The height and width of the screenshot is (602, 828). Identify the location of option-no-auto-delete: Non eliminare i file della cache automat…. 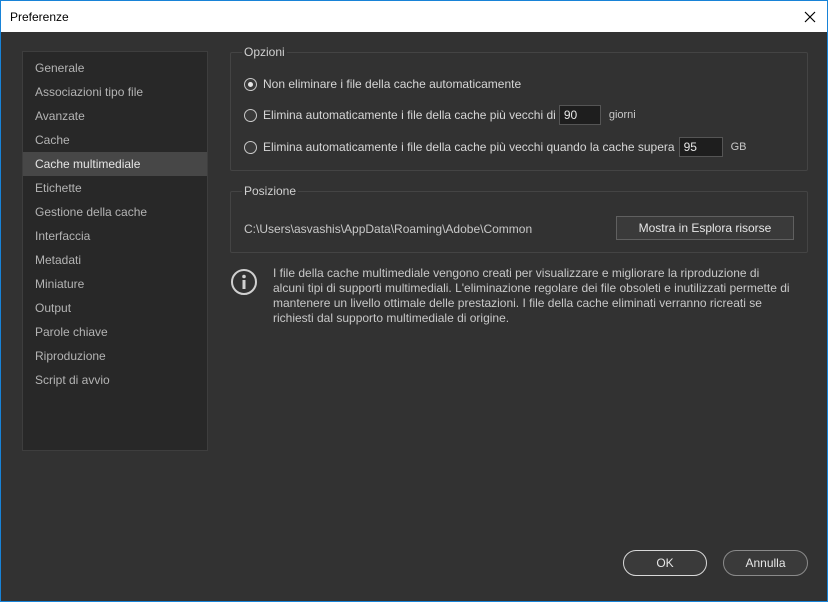
(382, 84).